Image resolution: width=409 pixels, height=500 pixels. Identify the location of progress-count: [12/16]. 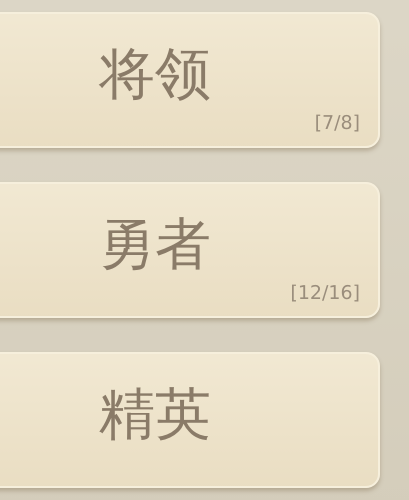
(325, 293).